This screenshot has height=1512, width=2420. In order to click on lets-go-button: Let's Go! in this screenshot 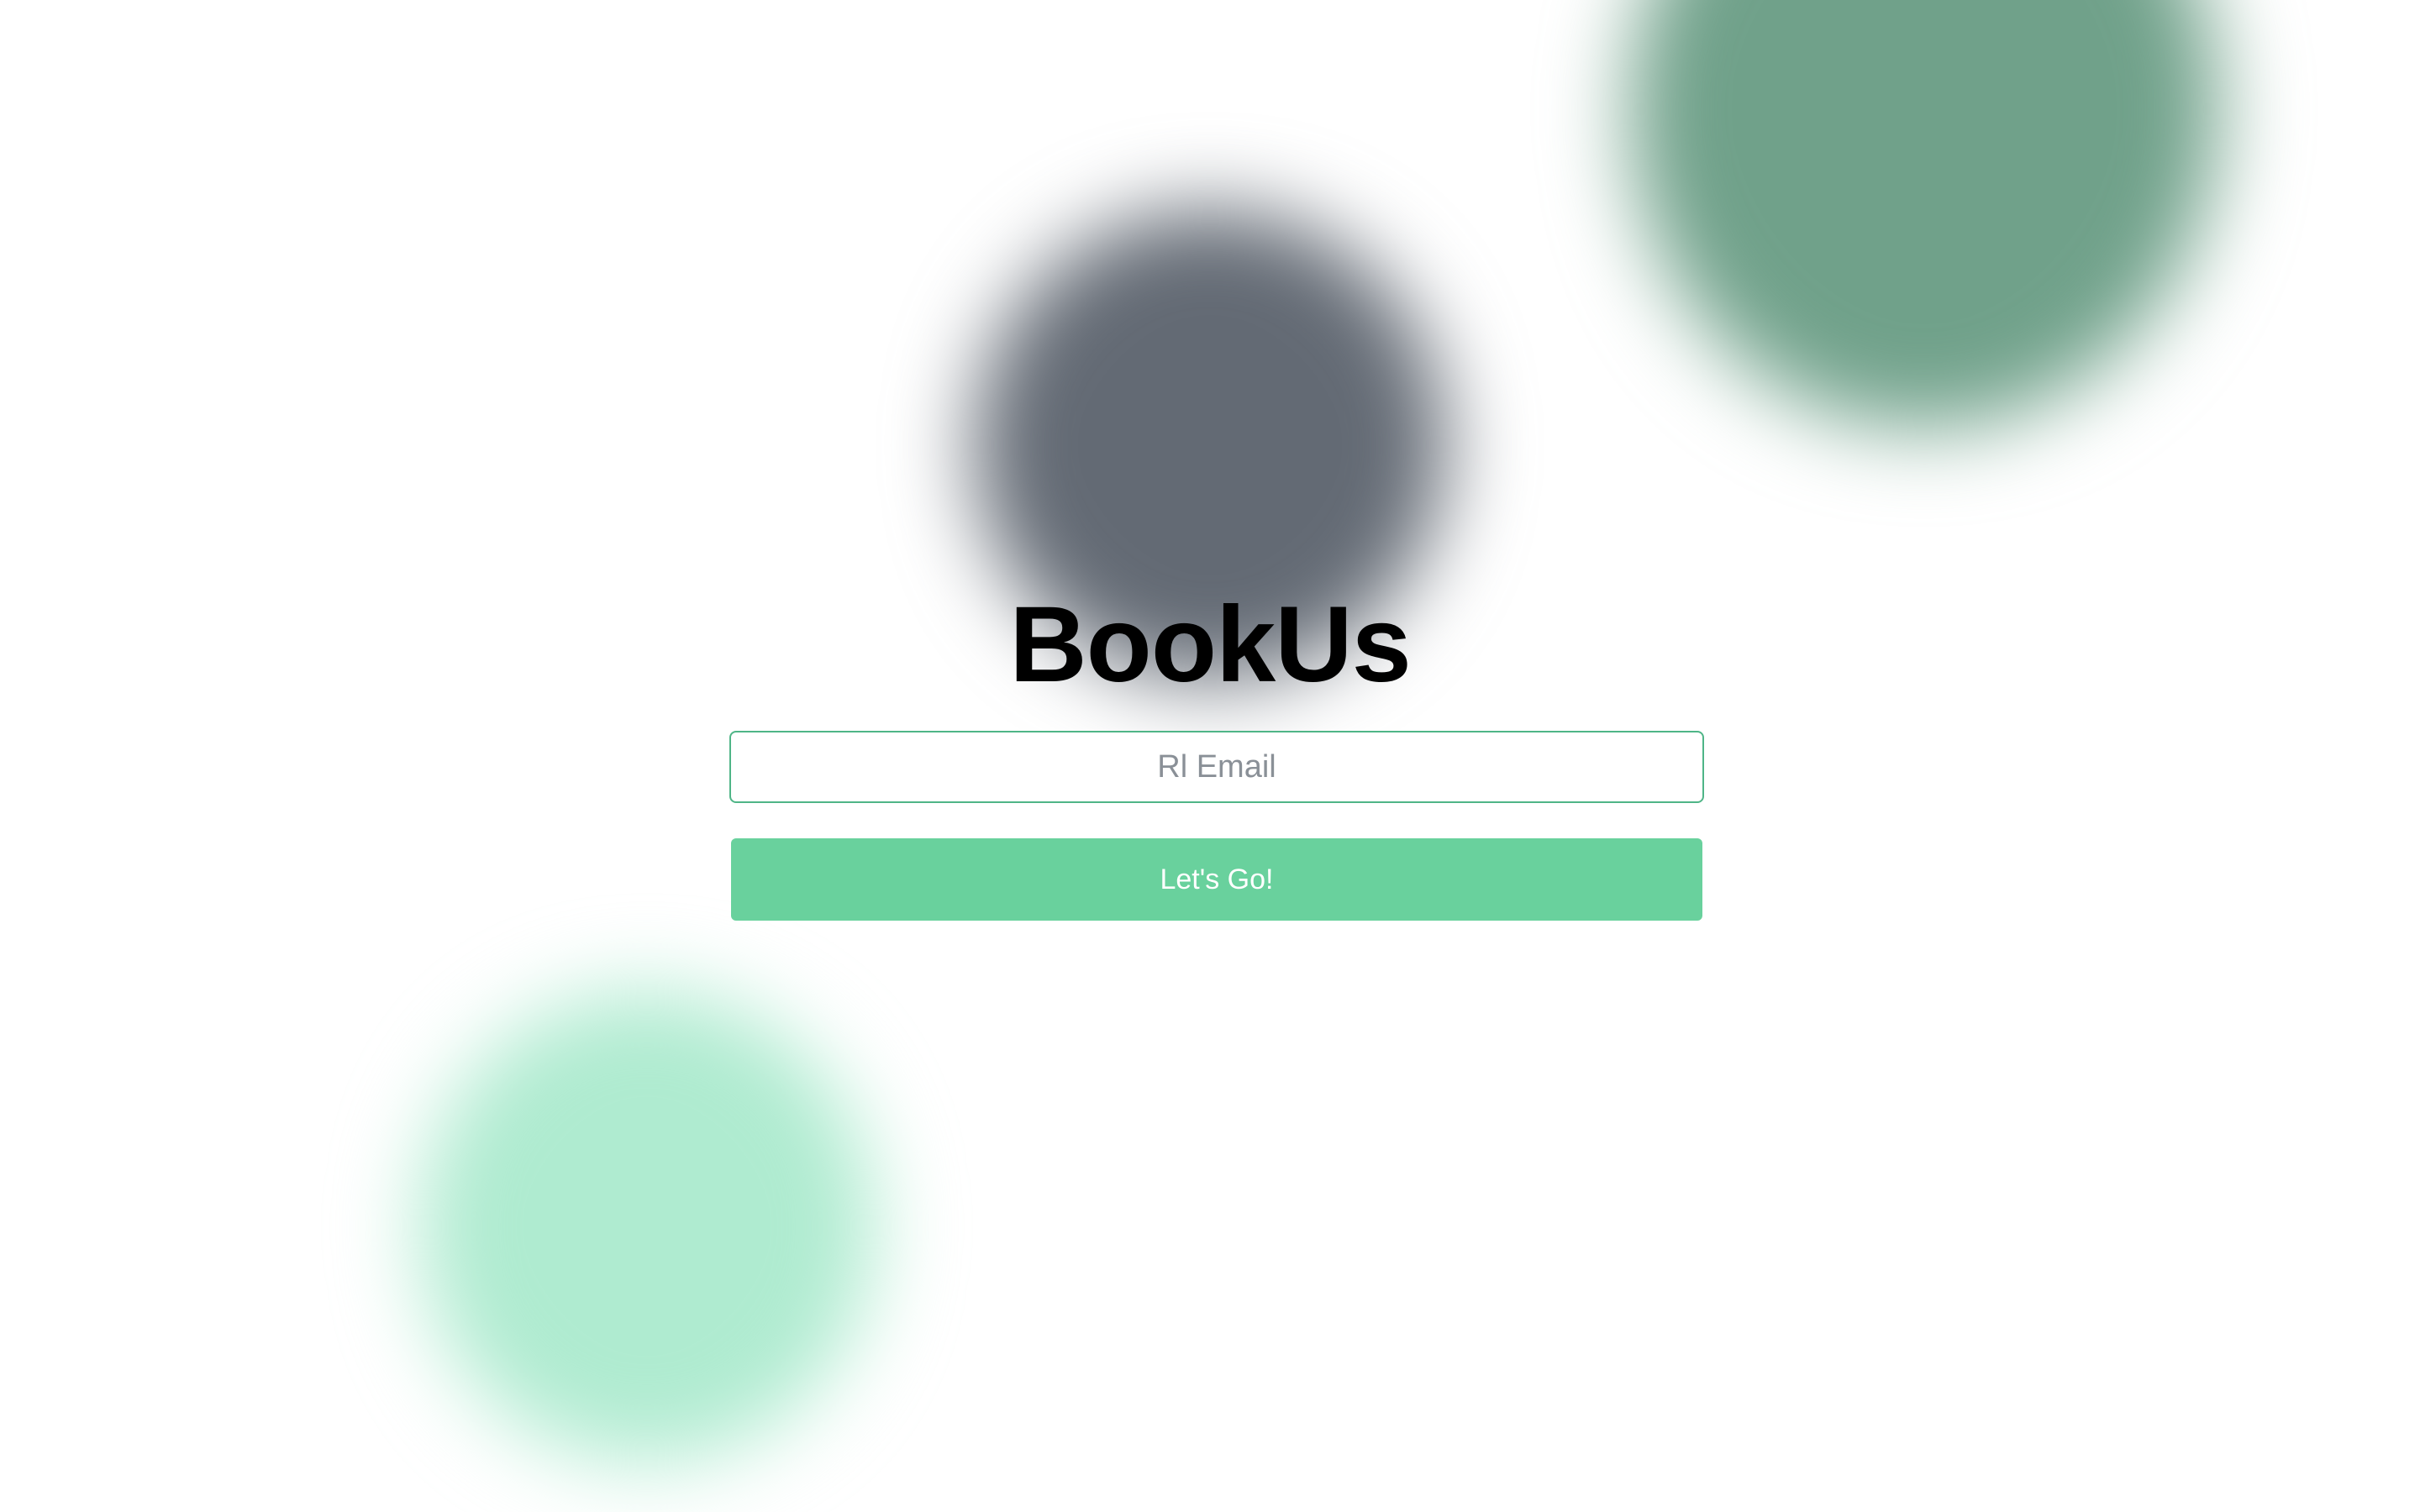, I will do `click(1216, 879)`.